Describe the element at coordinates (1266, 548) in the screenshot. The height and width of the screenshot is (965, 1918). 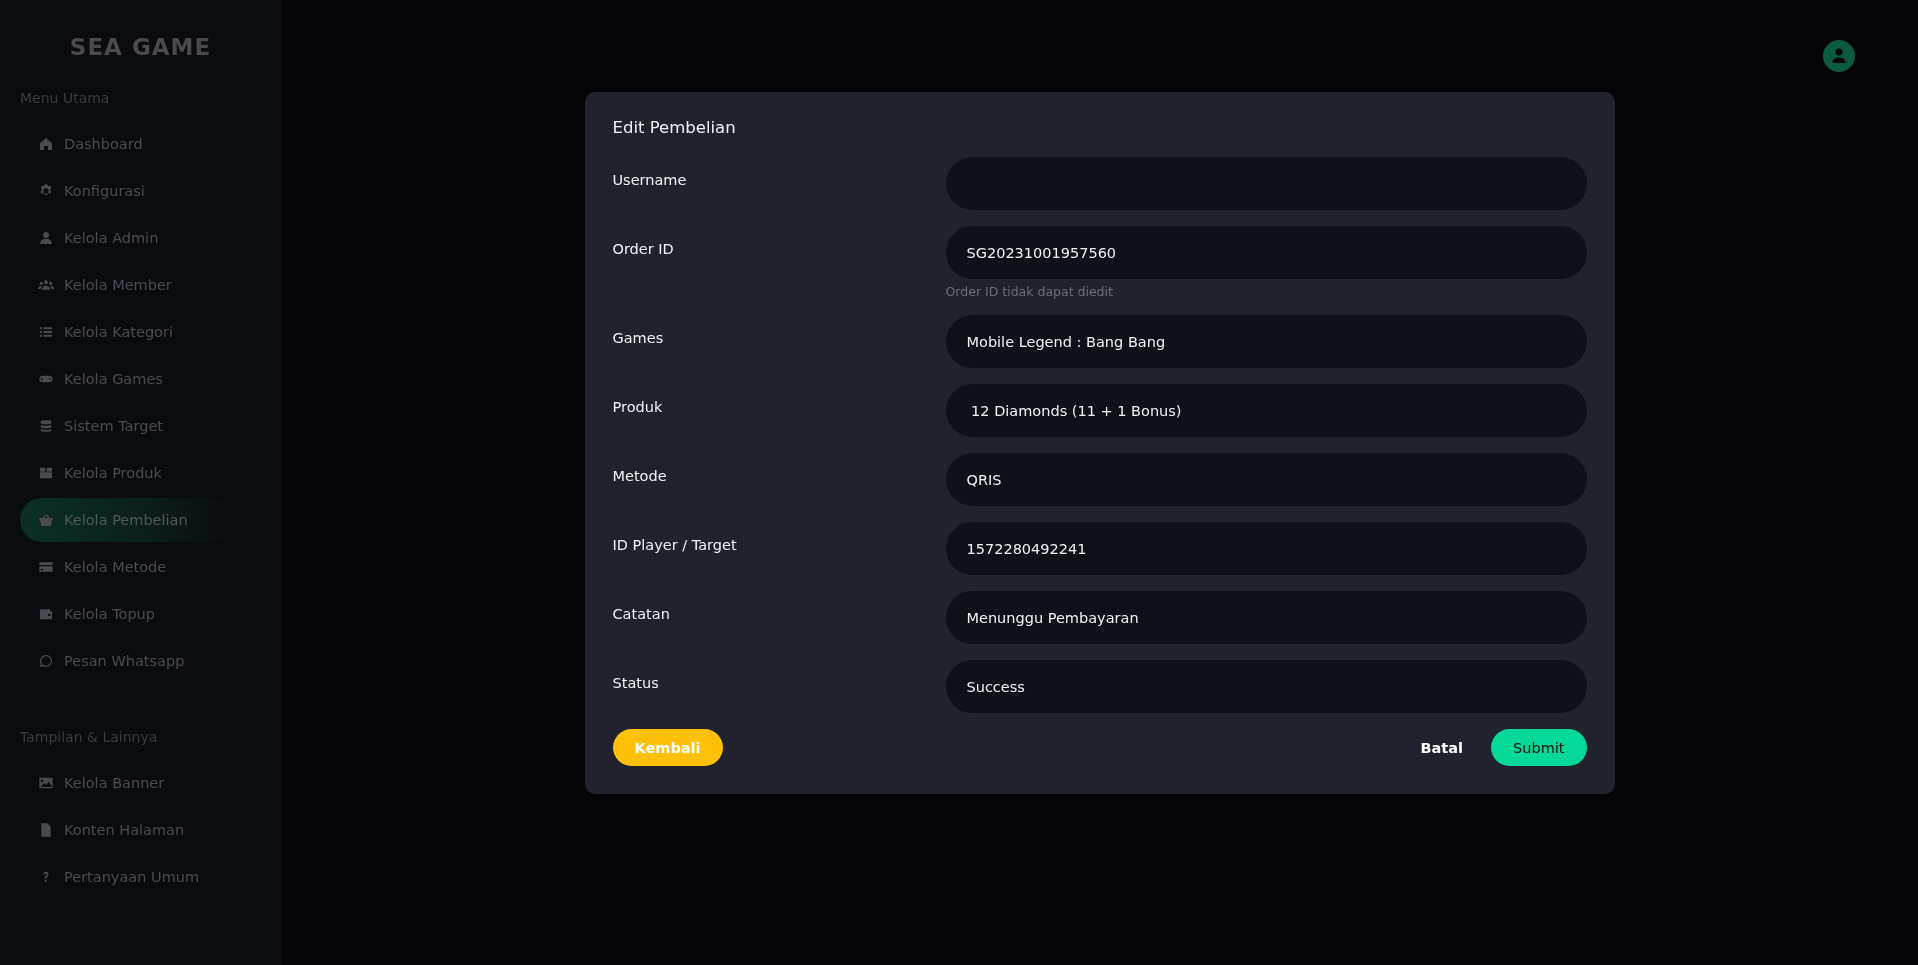
I see `input-field: 1572280492241` at that location.